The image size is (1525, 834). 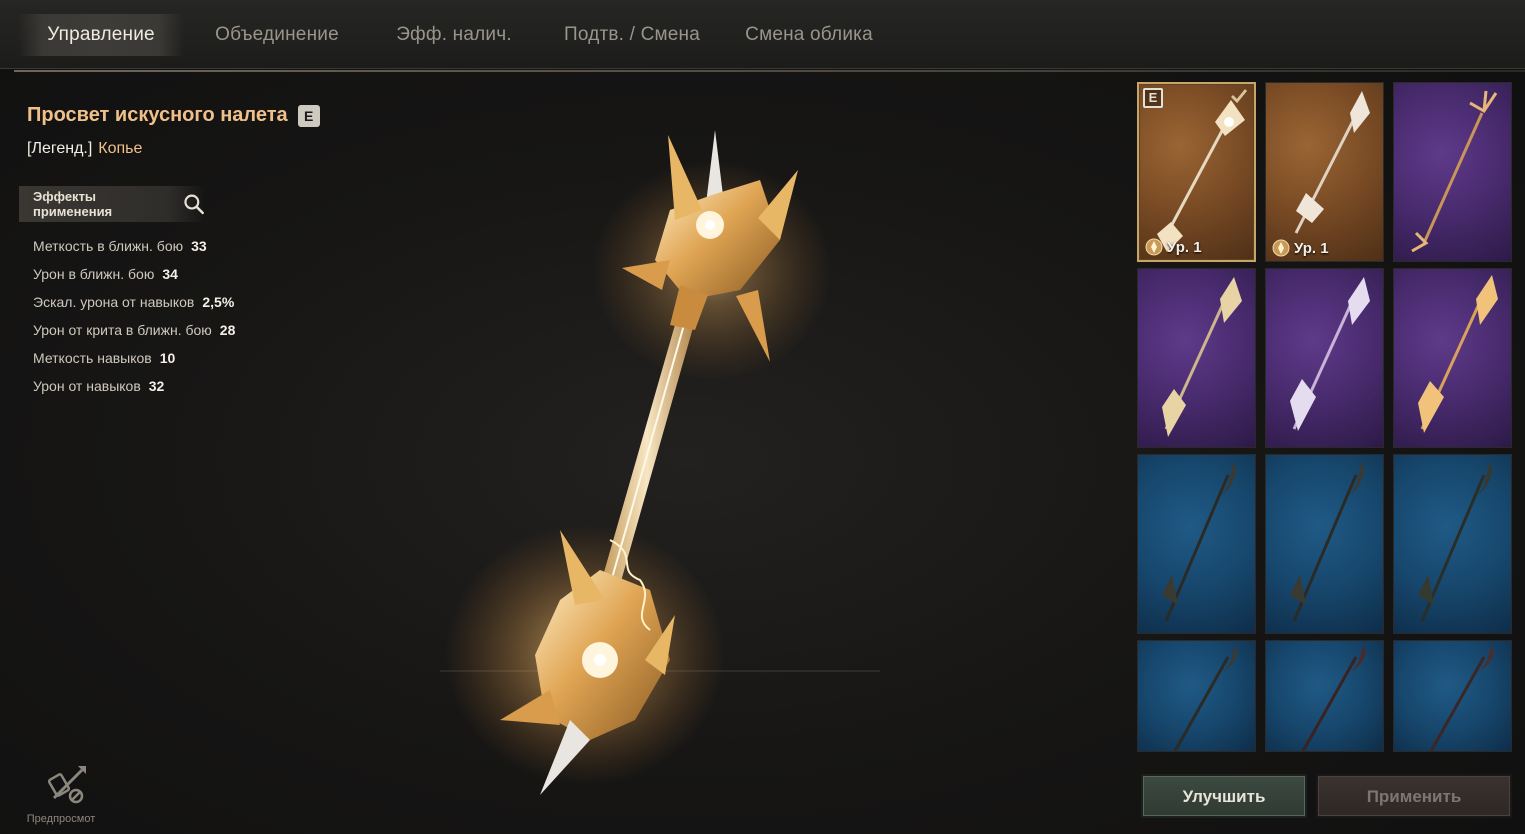 I want to click on stat-row: Меткость навыков 10, so click(x=134, y=362).